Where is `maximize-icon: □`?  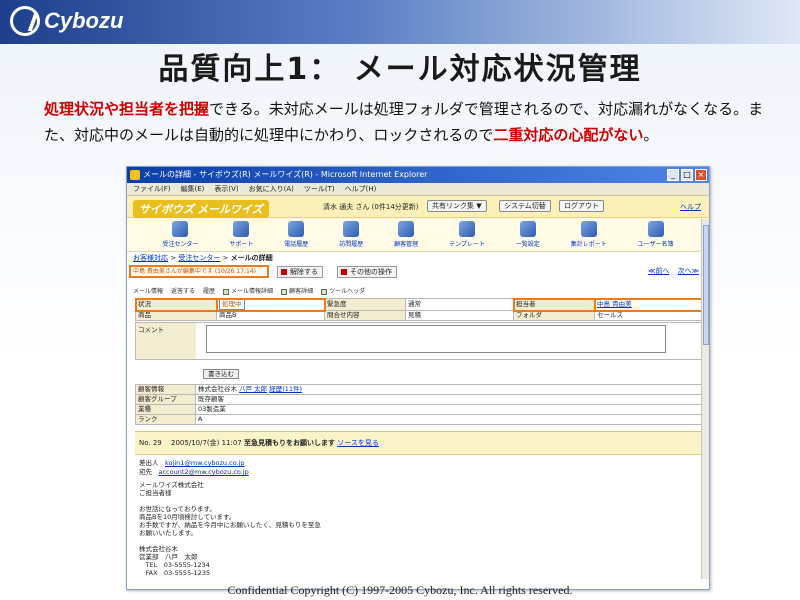
maximize-icon: □ is located at coordinates (687, 175).